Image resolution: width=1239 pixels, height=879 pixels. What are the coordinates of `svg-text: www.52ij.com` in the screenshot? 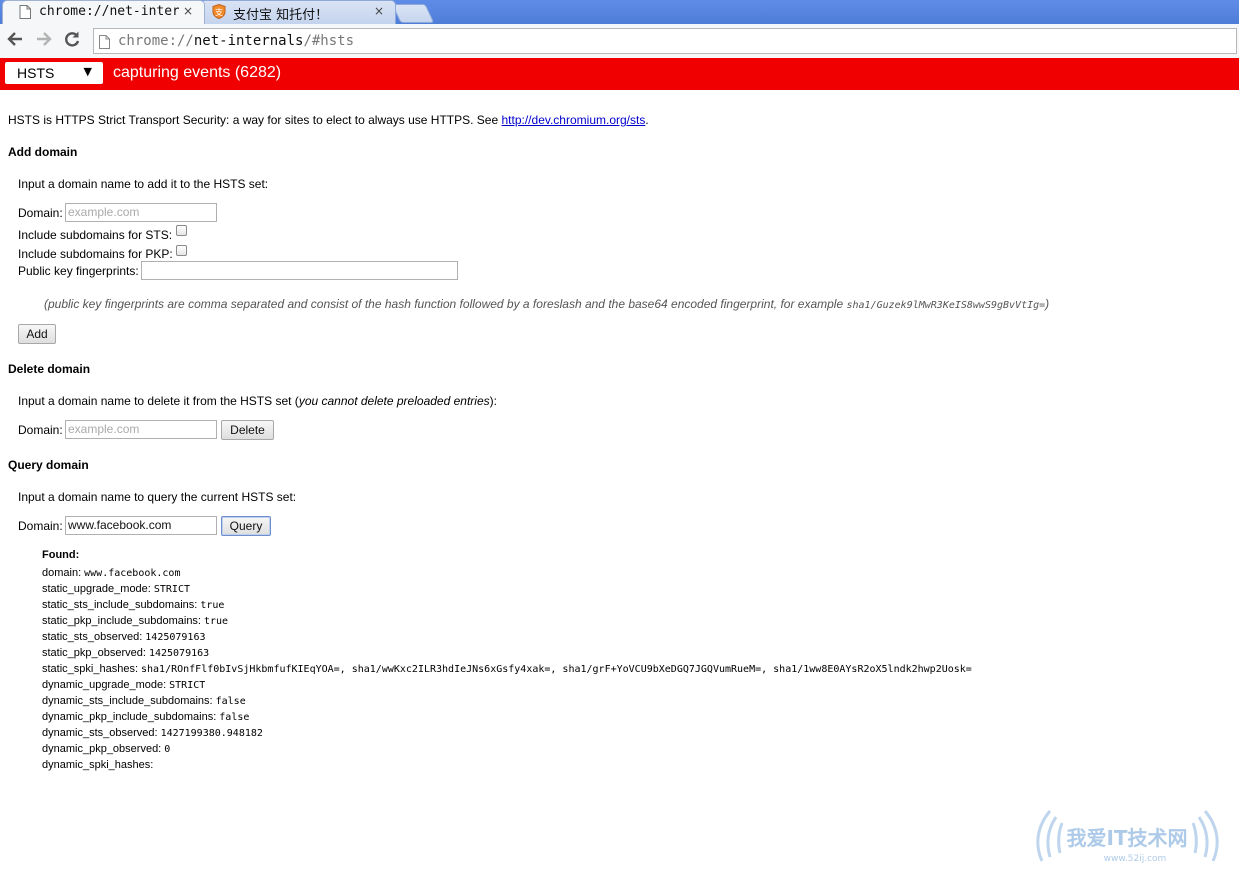 It's located at (1135, 859).